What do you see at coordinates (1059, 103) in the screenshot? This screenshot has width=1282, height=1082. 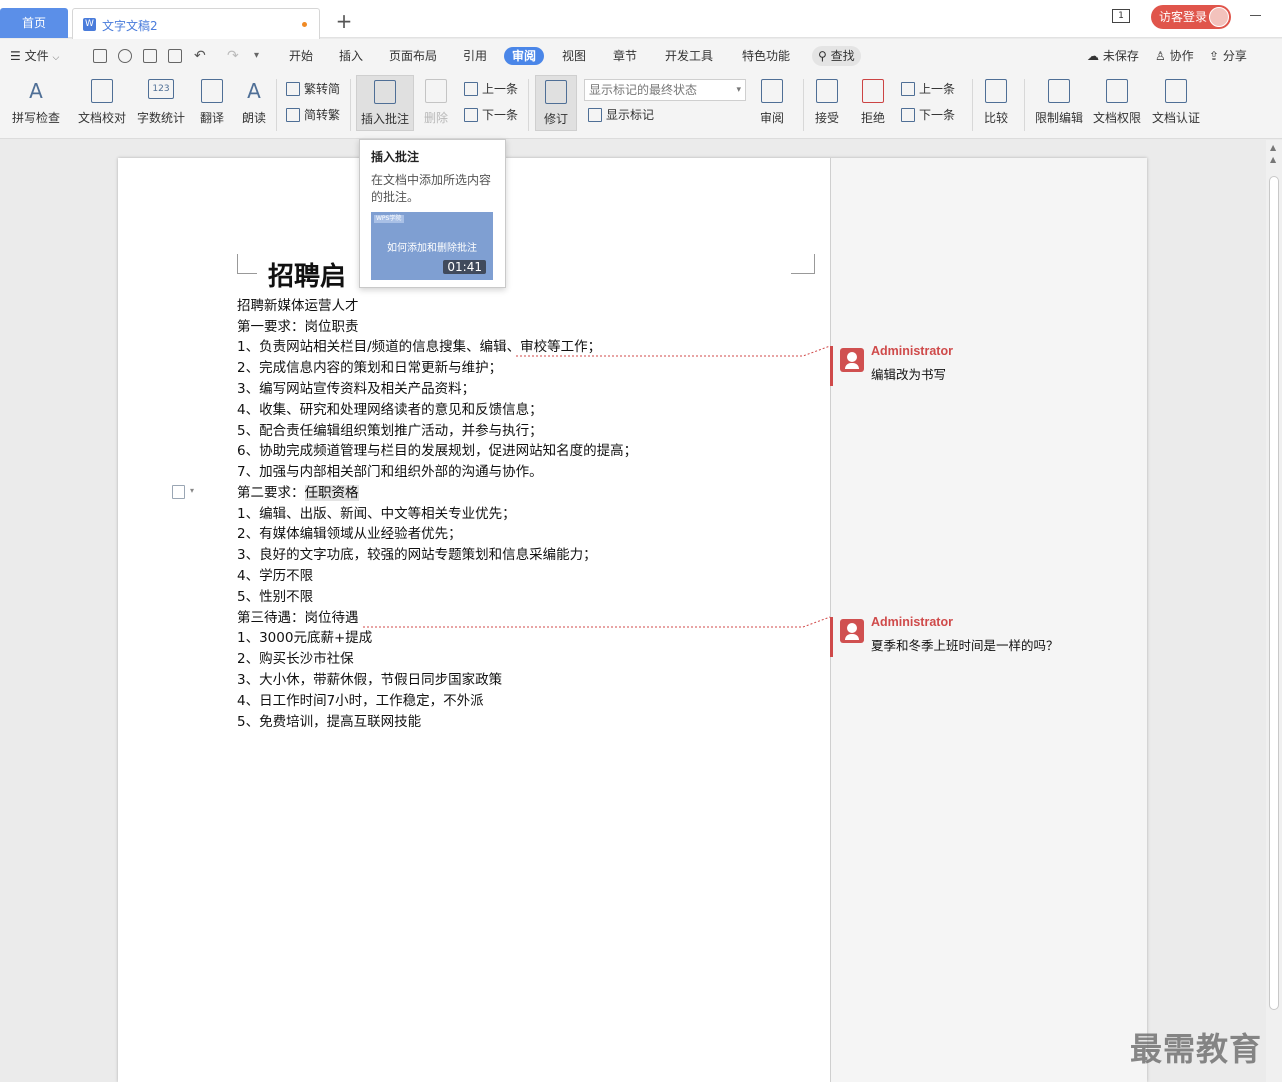 I see `restrict-edit-button: 限制编辑` at bounding box center [1059, 103].